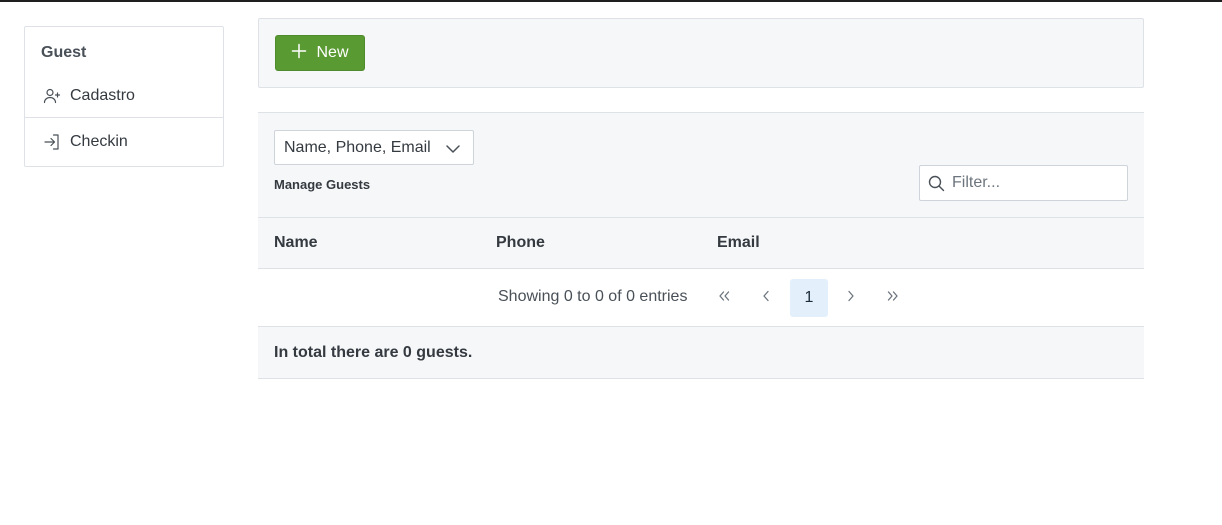 This screenshot has height=525, width=1222. I want to click on chevrons-right-icon, so click(893, 298).